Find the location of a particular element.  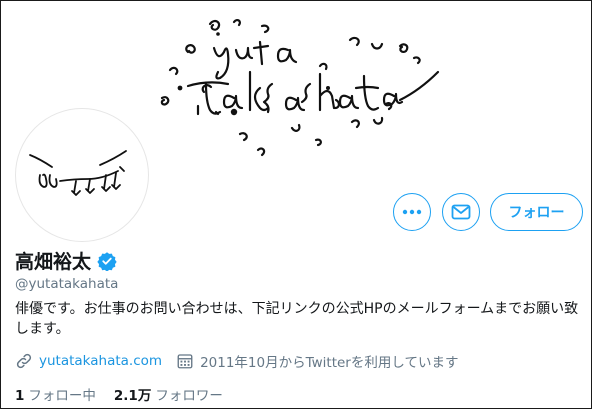

profile-name-row: 高畑裕太 is located at coordinates (66, 260).